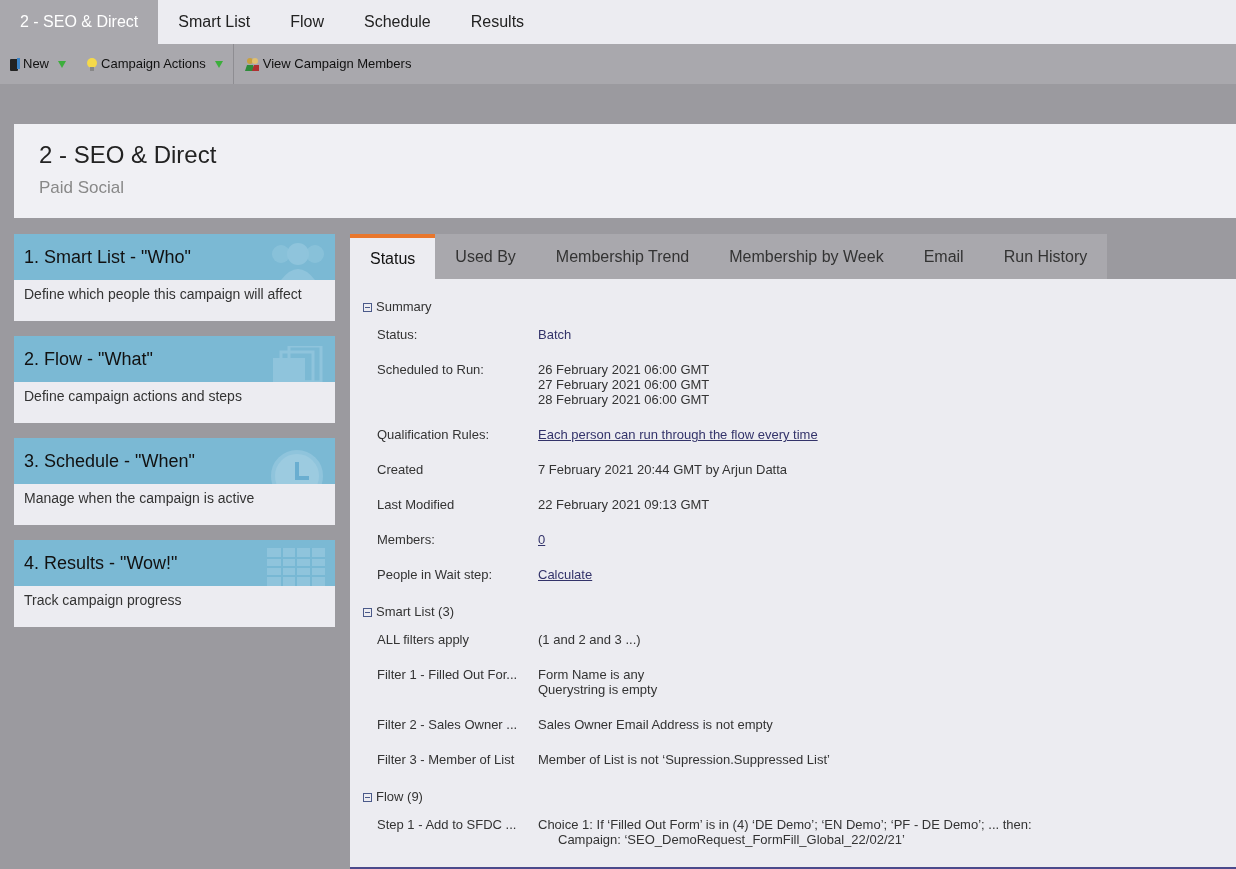 This screenshot has height=869, width=1236. Describe the element at coordinates (82, 188) in the screenshot. I see `campaign-subtitle: Paid Social` at that location.